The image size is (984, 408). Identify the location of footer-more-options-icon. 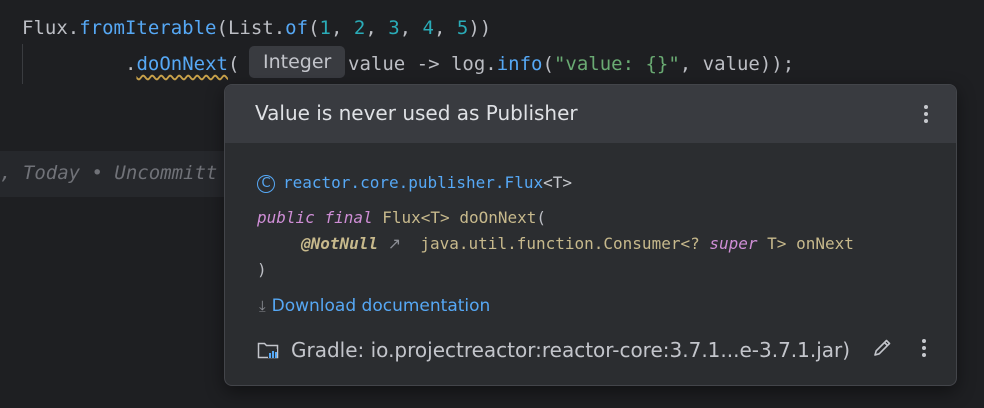
(924, 348).